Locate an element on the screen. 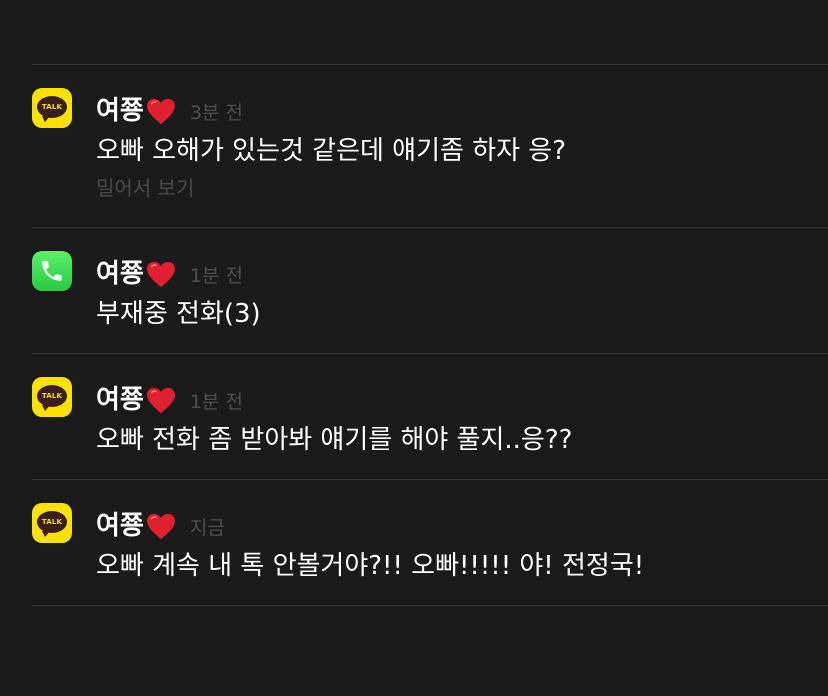  message-text: 부재중 전화(3) is located at coordinates (178, 314).